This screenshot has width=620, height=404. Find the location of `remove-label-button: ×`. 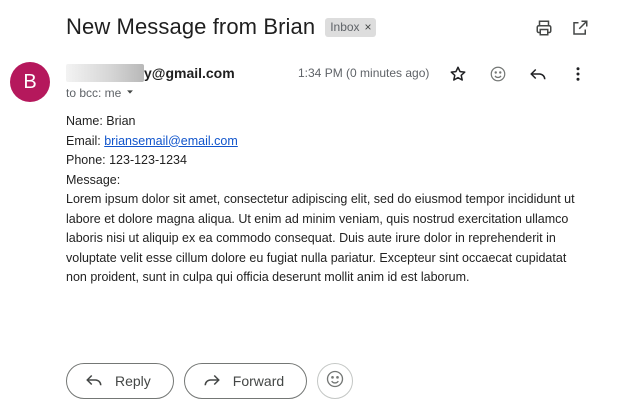

remove-label-button: × is located at coordinates (368, 27).